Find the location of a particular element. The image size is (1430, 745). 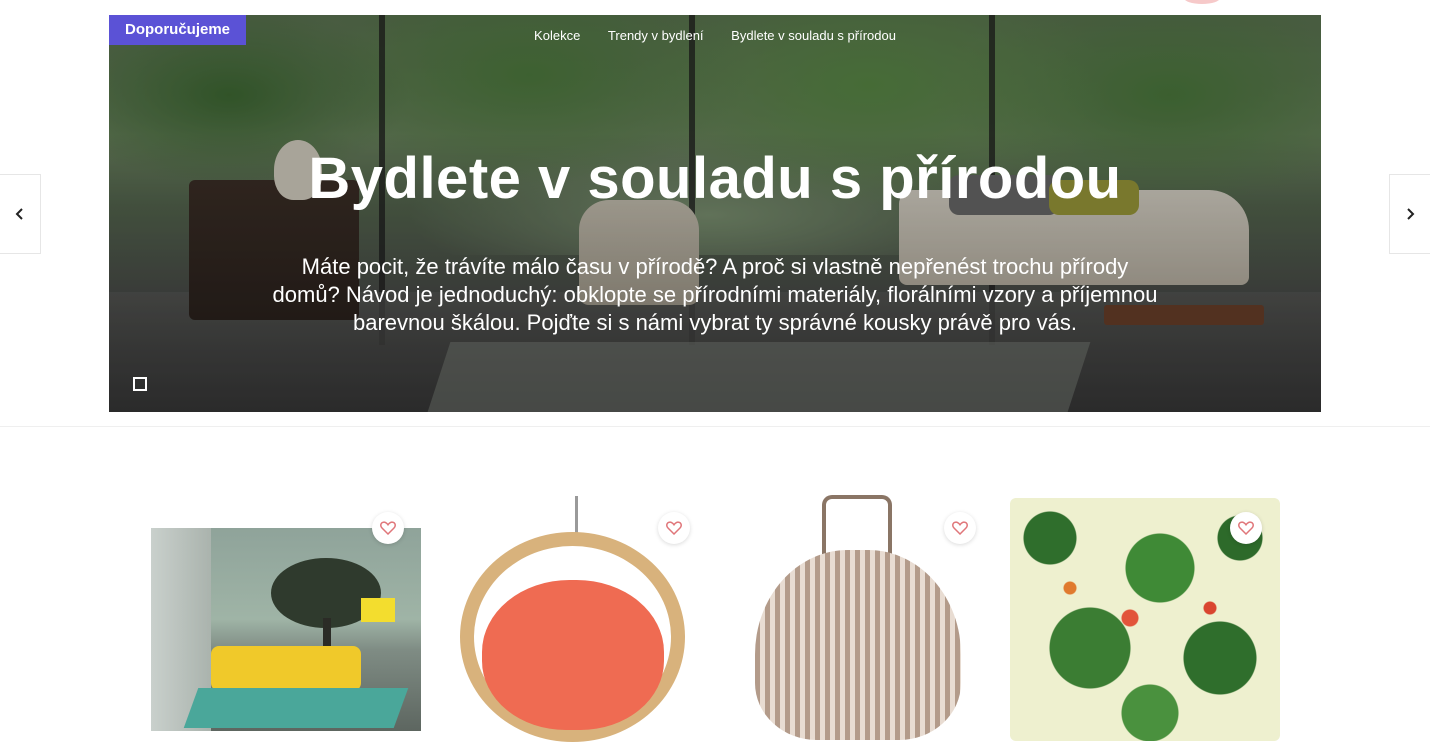

product-image-chair-rope is located at coordinates (576, 516).